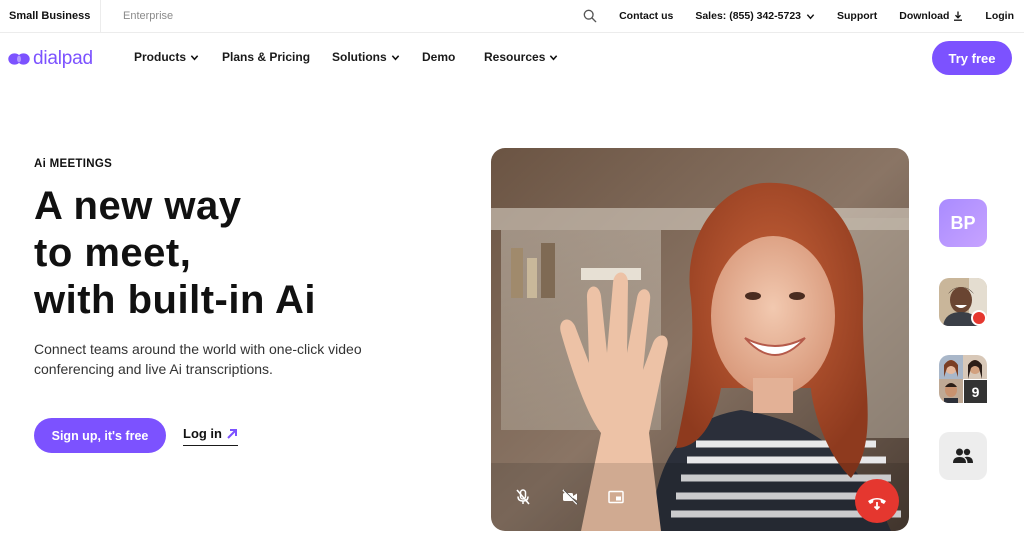  I want to click on sales-phone-link: Sales: (855) 342-5723, so click(755, 16).